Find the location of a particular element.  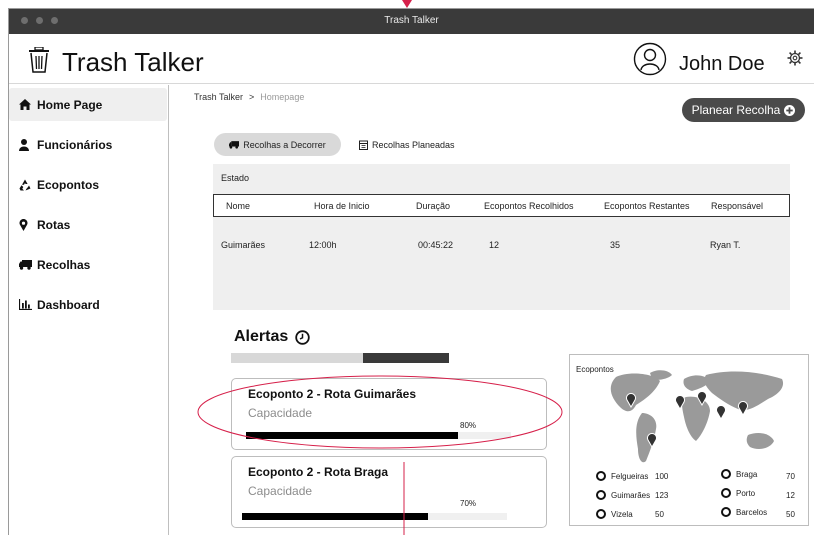

state-label: Estado is located at coordinates (235, 178).